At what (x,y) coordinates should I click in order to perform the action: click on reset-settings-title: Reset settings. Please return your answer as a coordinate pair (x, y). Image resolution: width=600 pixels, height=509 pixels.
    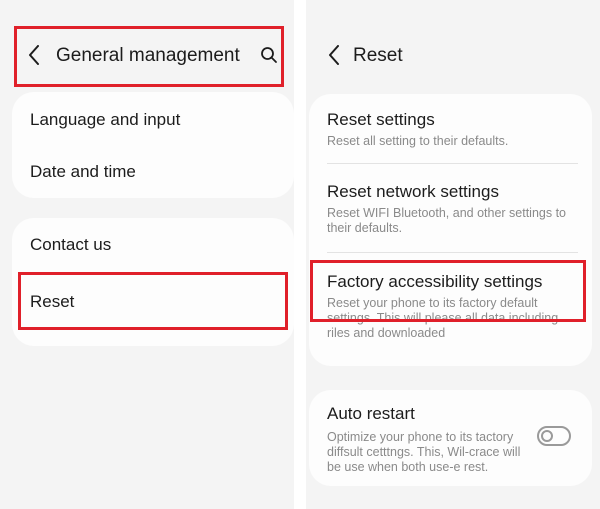
    Looking at the image, I should click on (381, 120).